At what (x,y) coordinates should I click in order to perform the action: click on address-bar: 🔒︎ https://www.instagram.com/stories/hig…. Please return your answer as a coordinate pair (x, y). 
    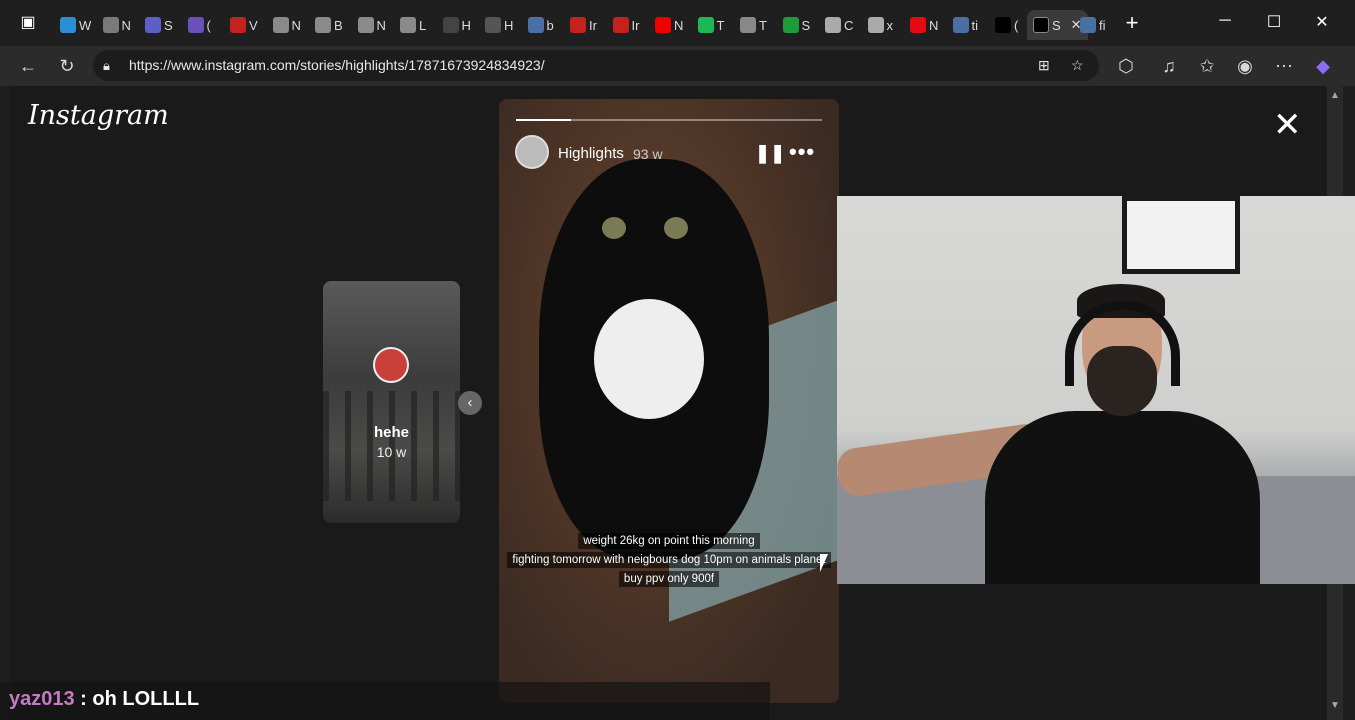
    Looking at the image, I should click on (596, 65).